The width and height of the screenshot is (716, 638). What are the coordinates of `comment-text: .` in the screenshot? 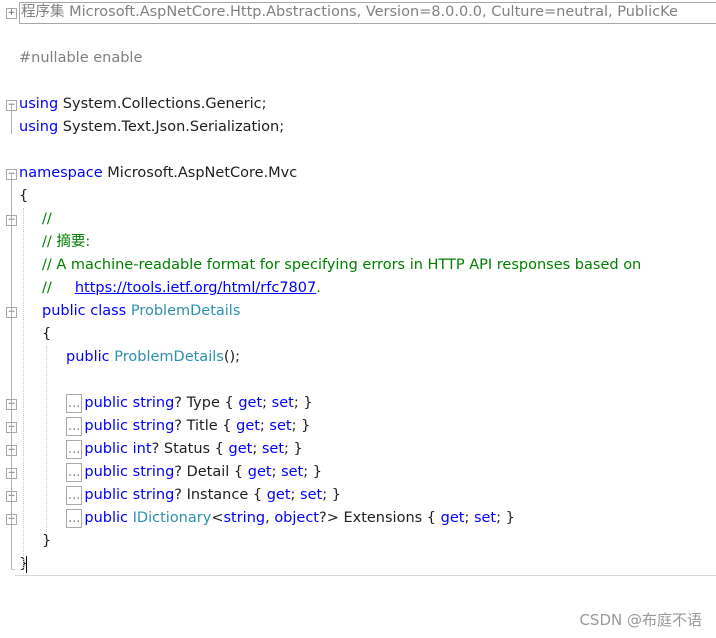 It's located at (318, 288).